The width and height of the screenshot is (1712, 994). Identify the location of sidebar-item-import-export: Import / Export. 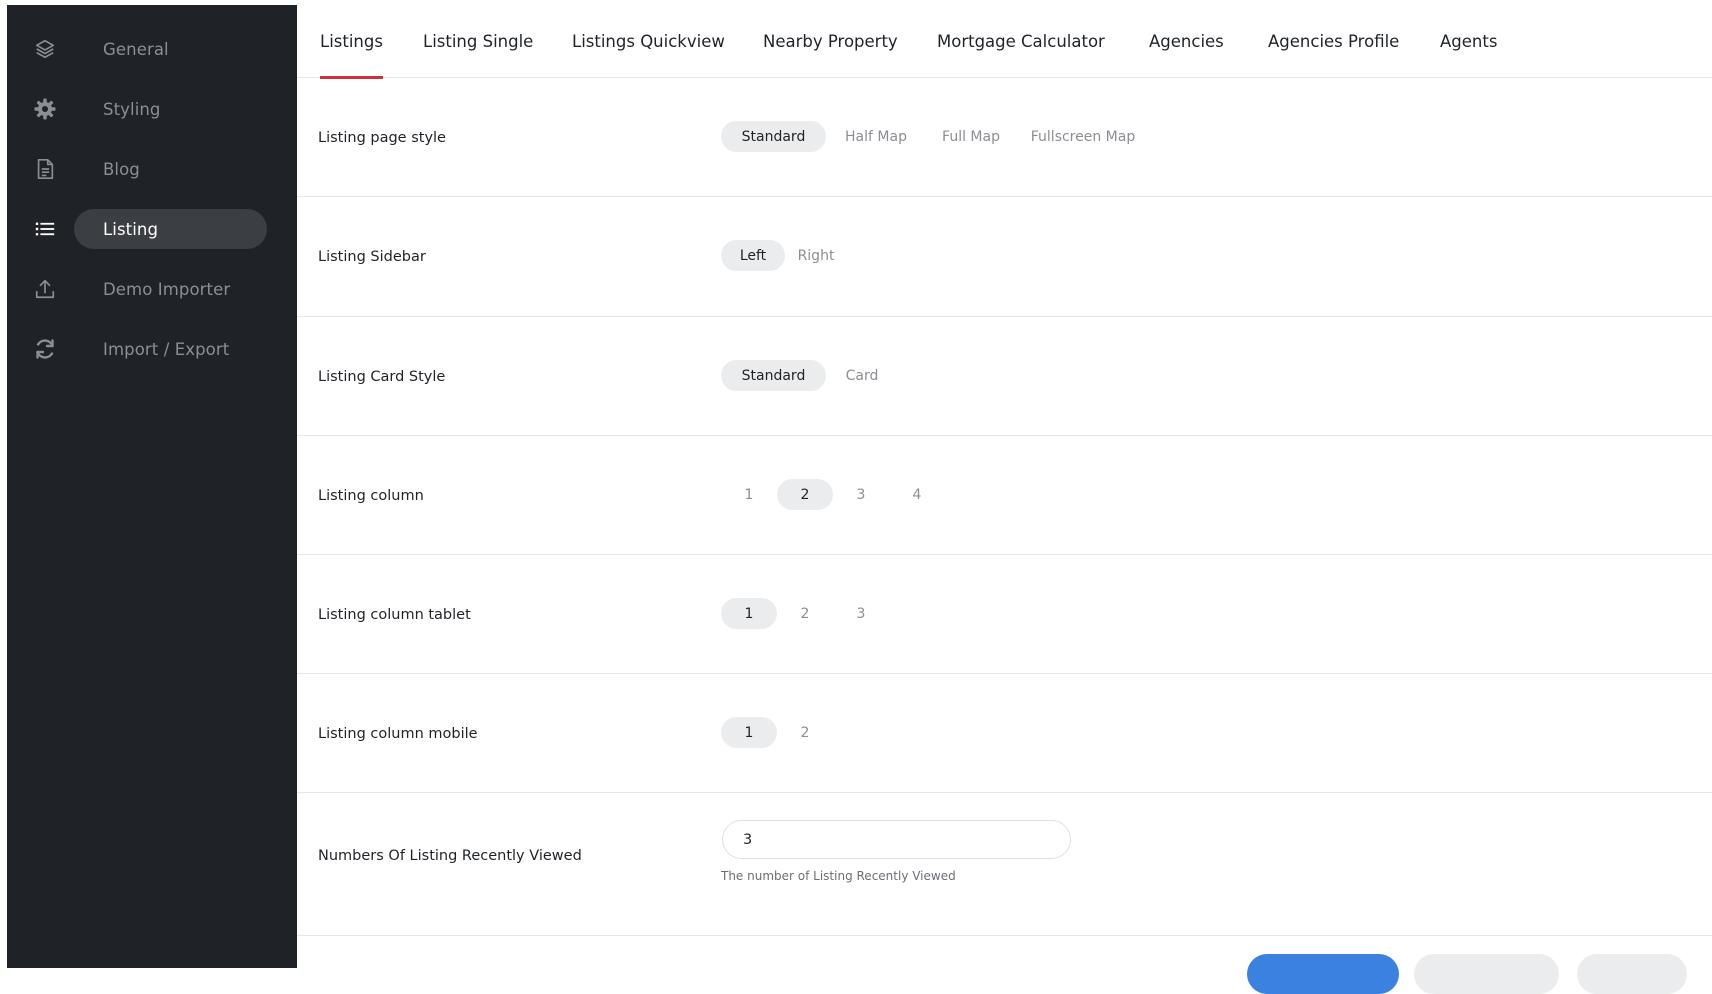
(152, 349).